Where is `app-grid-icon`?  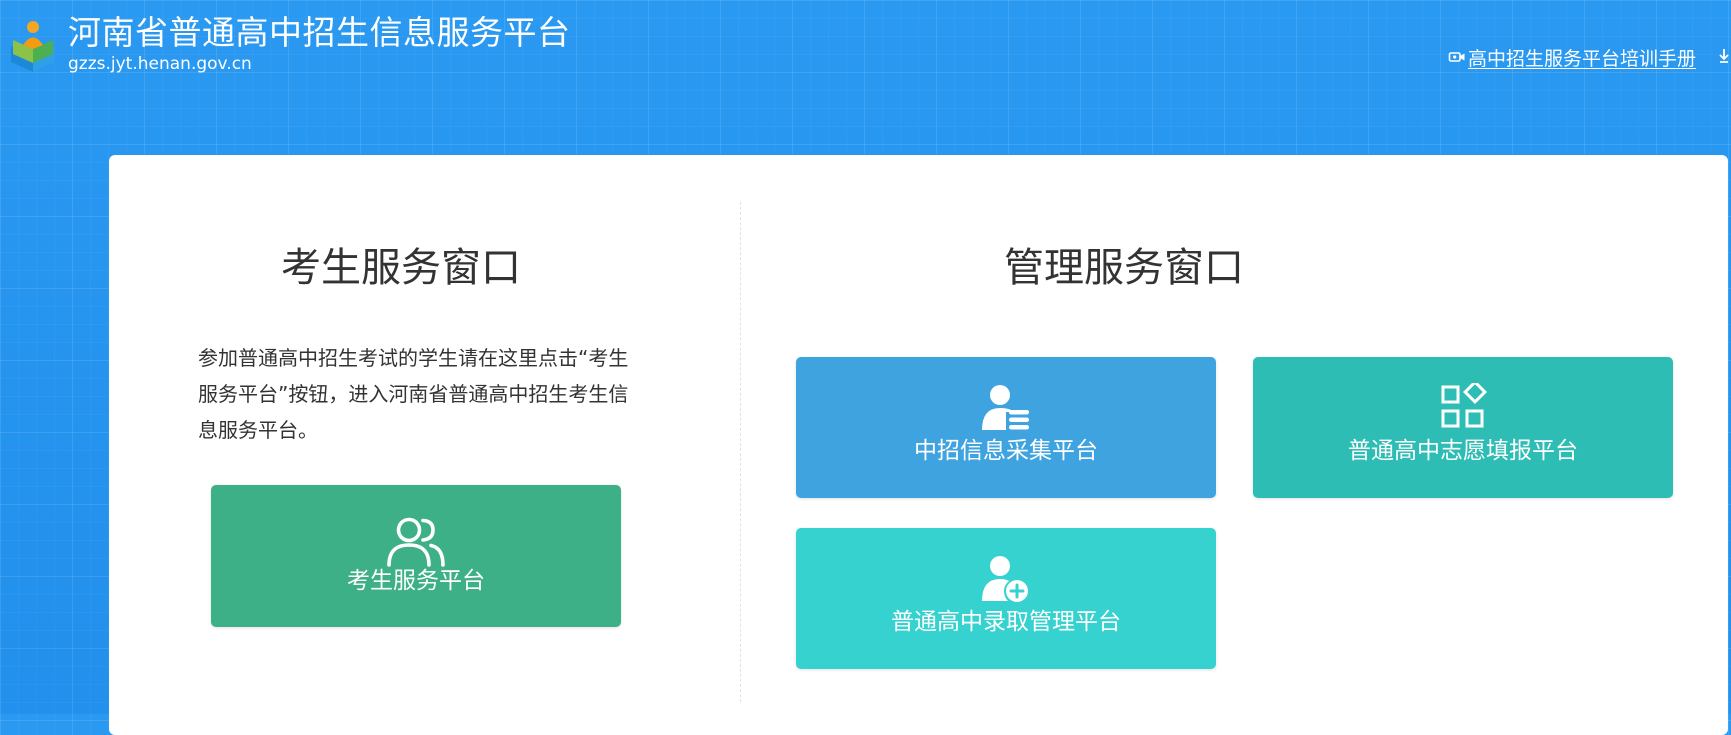 app-grid-icon is located at coordinates (1463, 405).